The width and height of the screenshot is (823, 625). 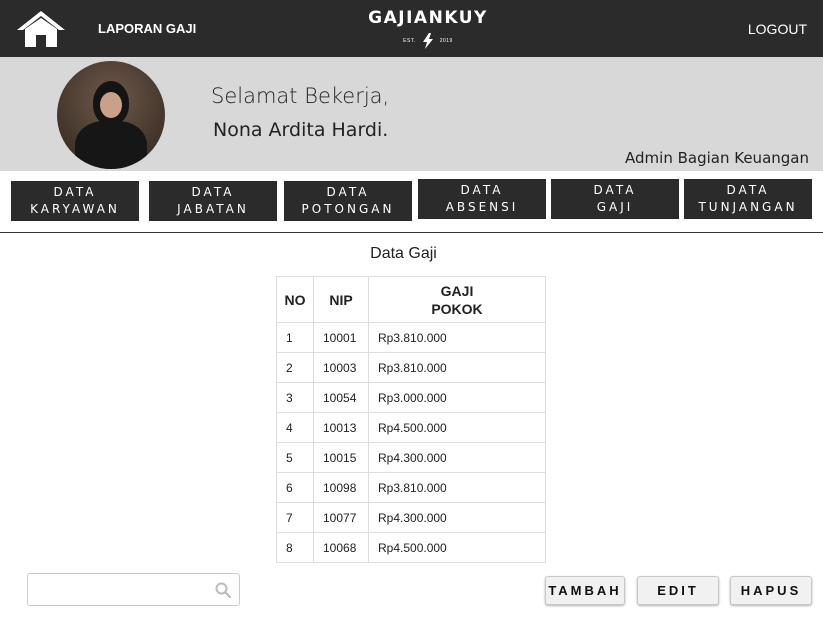 What do you see at coordinates (717, 158) in the screenshot?
I see `user-role: Admin Bagian Keuangan` at bounding box center [717, 158].